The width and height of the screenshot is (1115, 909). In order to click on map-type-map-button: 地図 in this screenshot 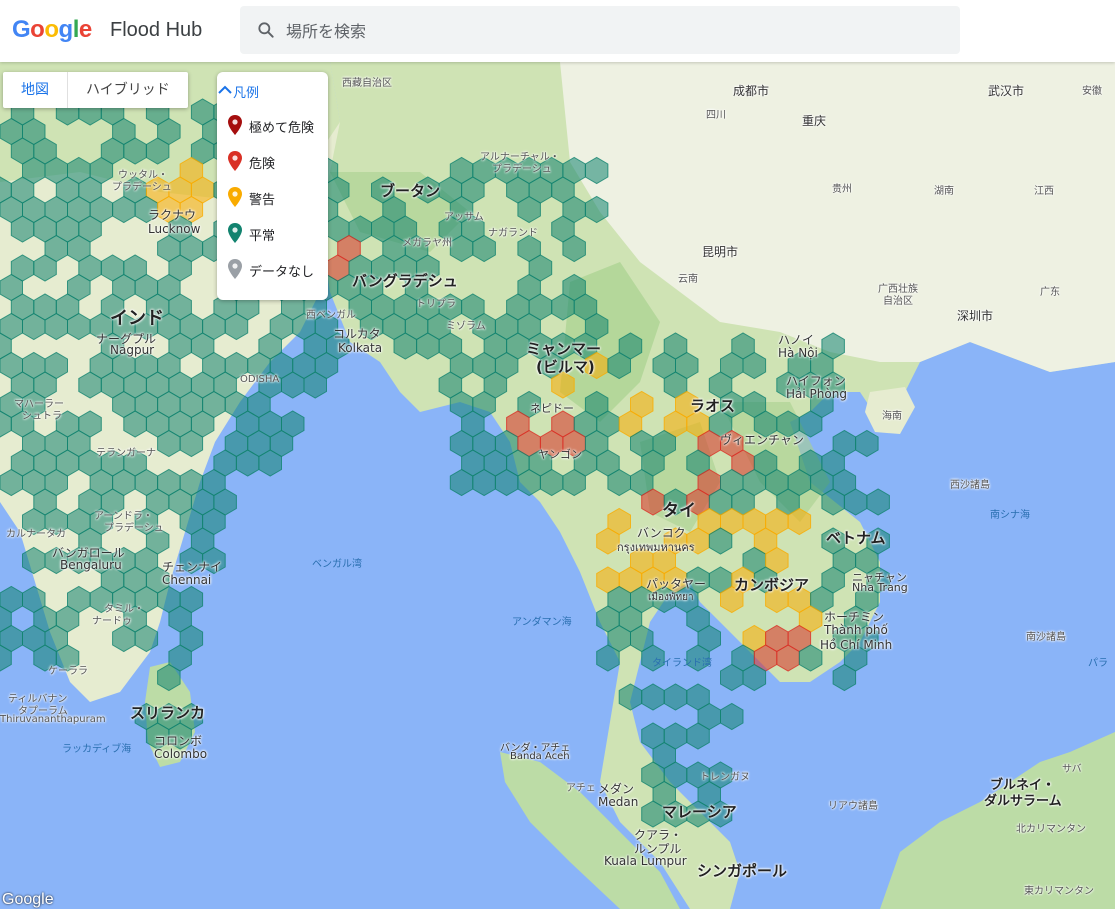, I will do `click(35, 90)`.